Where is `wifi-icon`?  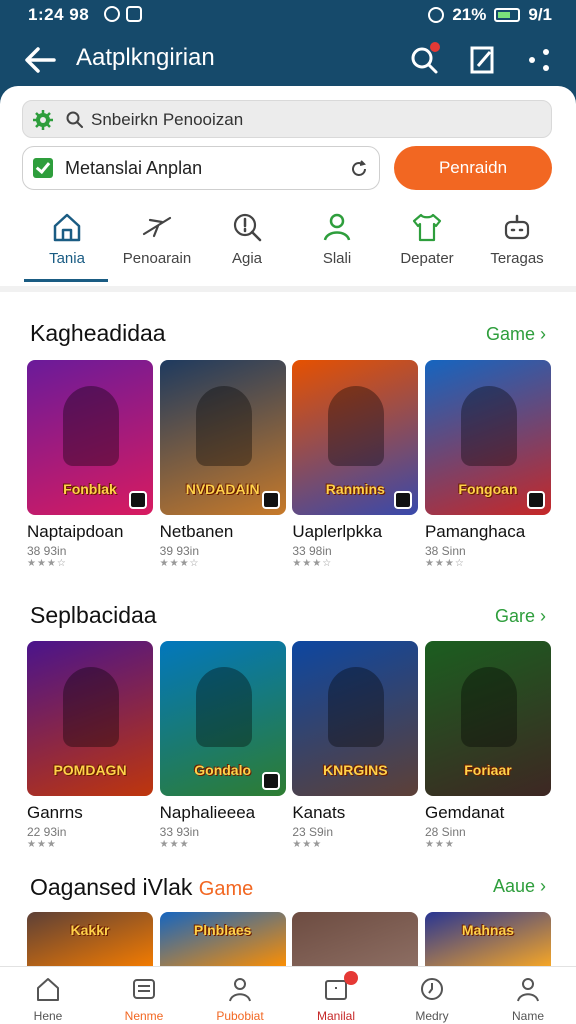 wifi-icon is located at coordinates (436, 15).